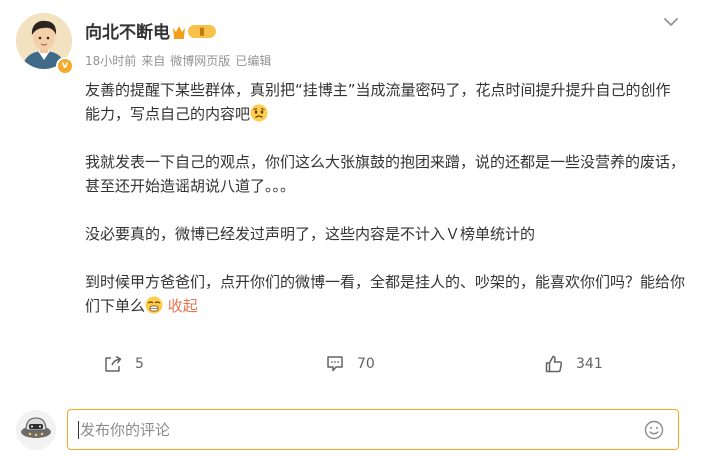 The image size is (707, 458). I want to click on comment-box, so click(373, 429).